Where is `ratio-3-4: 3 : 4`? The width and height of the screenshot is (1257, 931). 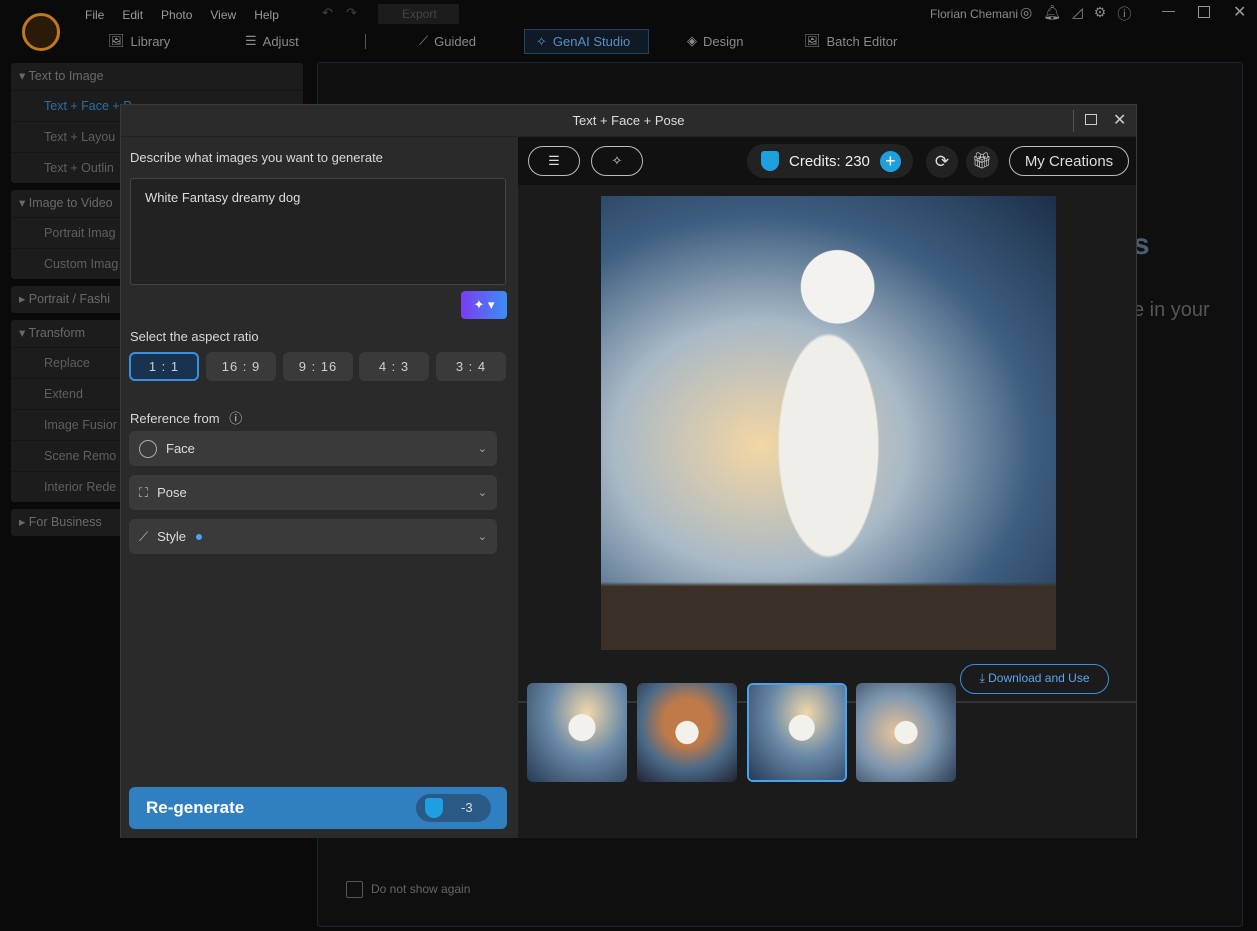
ratio-3-4: 3 : 4 is located at coordinates (471, 366).